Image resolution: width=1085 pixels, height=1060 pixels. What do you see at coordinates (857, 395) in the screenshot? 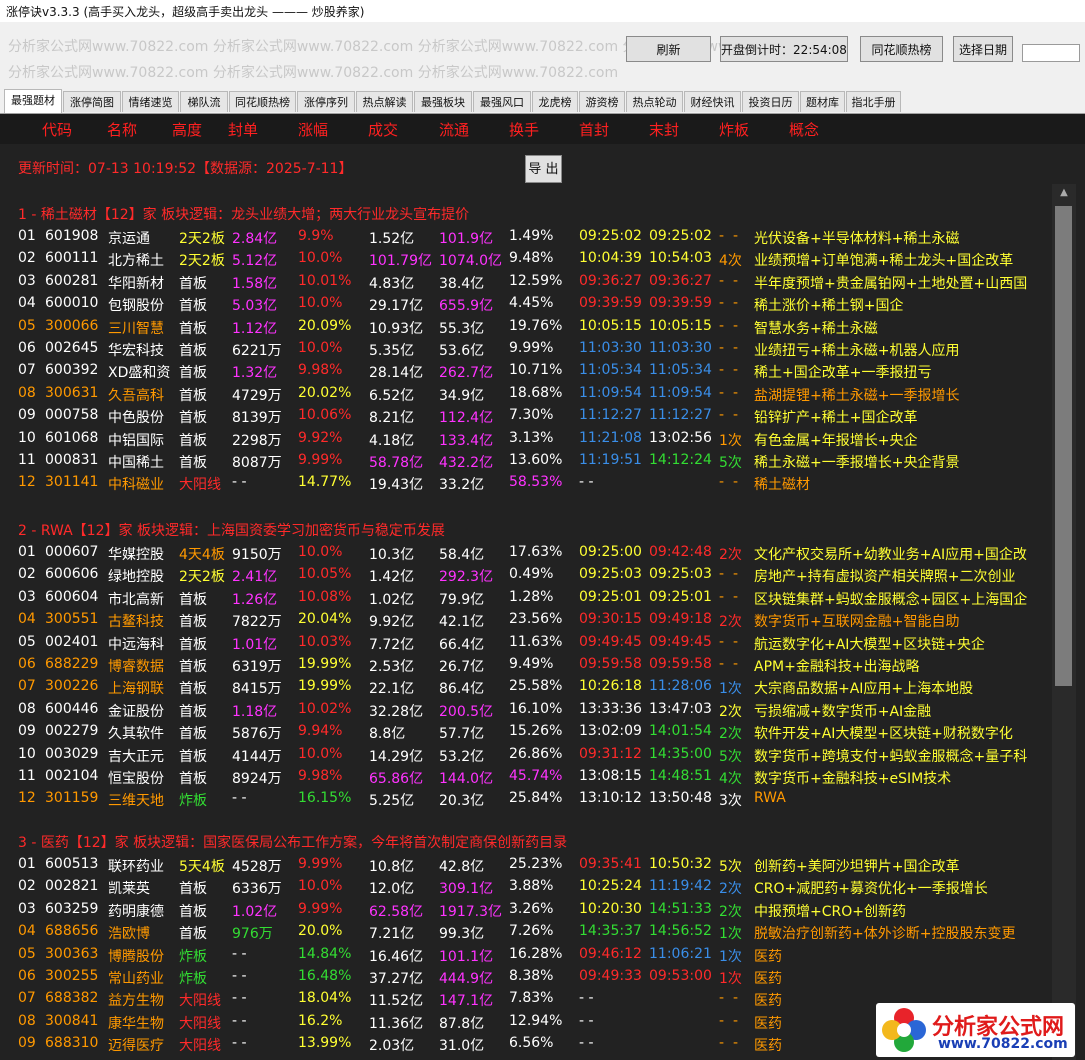
I see `concept-text: 盐湖提锂+稀土永磁+一季报增长` at bounding box center [857, 395].